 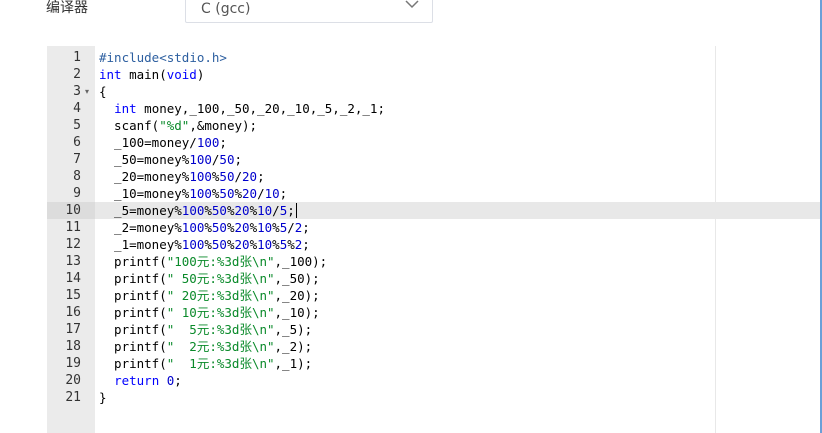 I want to click on code-line: 6 _100=money/100;, so click(x=434, y=142).